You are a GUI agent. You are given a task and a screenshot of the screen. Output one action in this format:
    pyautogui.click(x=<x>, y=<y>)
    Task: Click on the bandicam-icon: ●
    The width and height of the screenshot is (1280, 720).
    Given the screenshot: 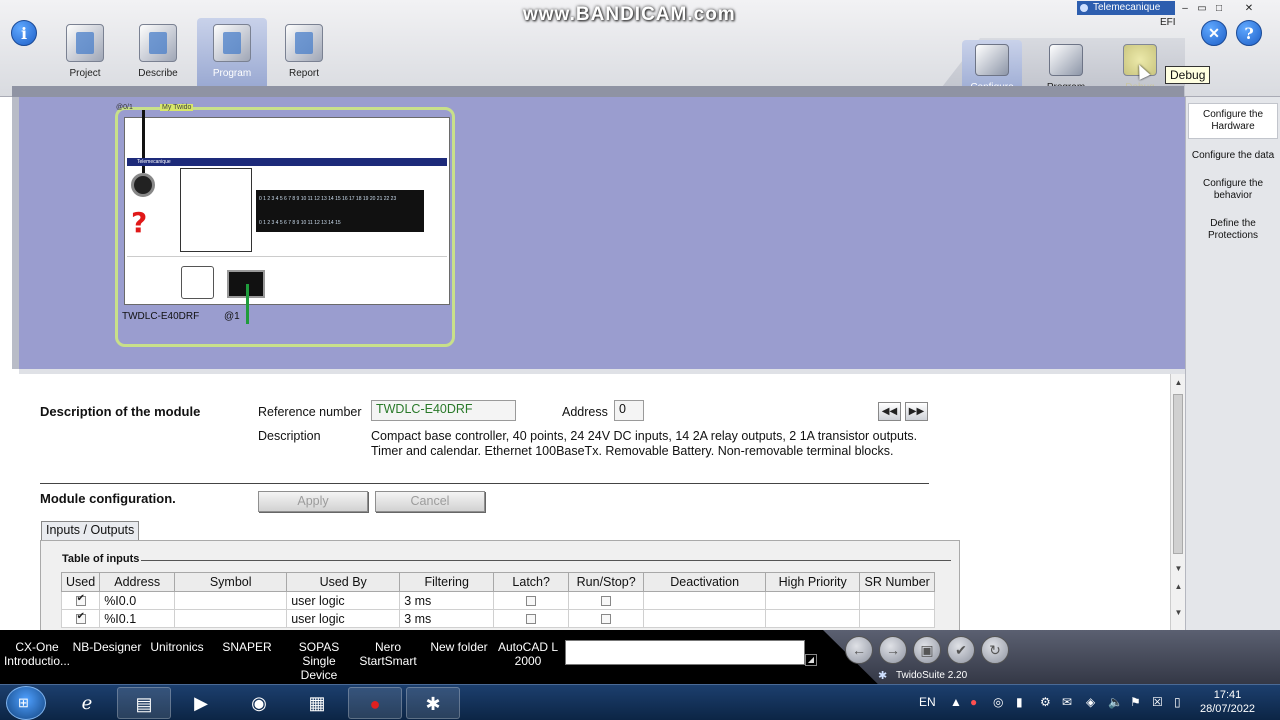 What is the action you would take?
    pyautogui.click(x=375, y=703)
    